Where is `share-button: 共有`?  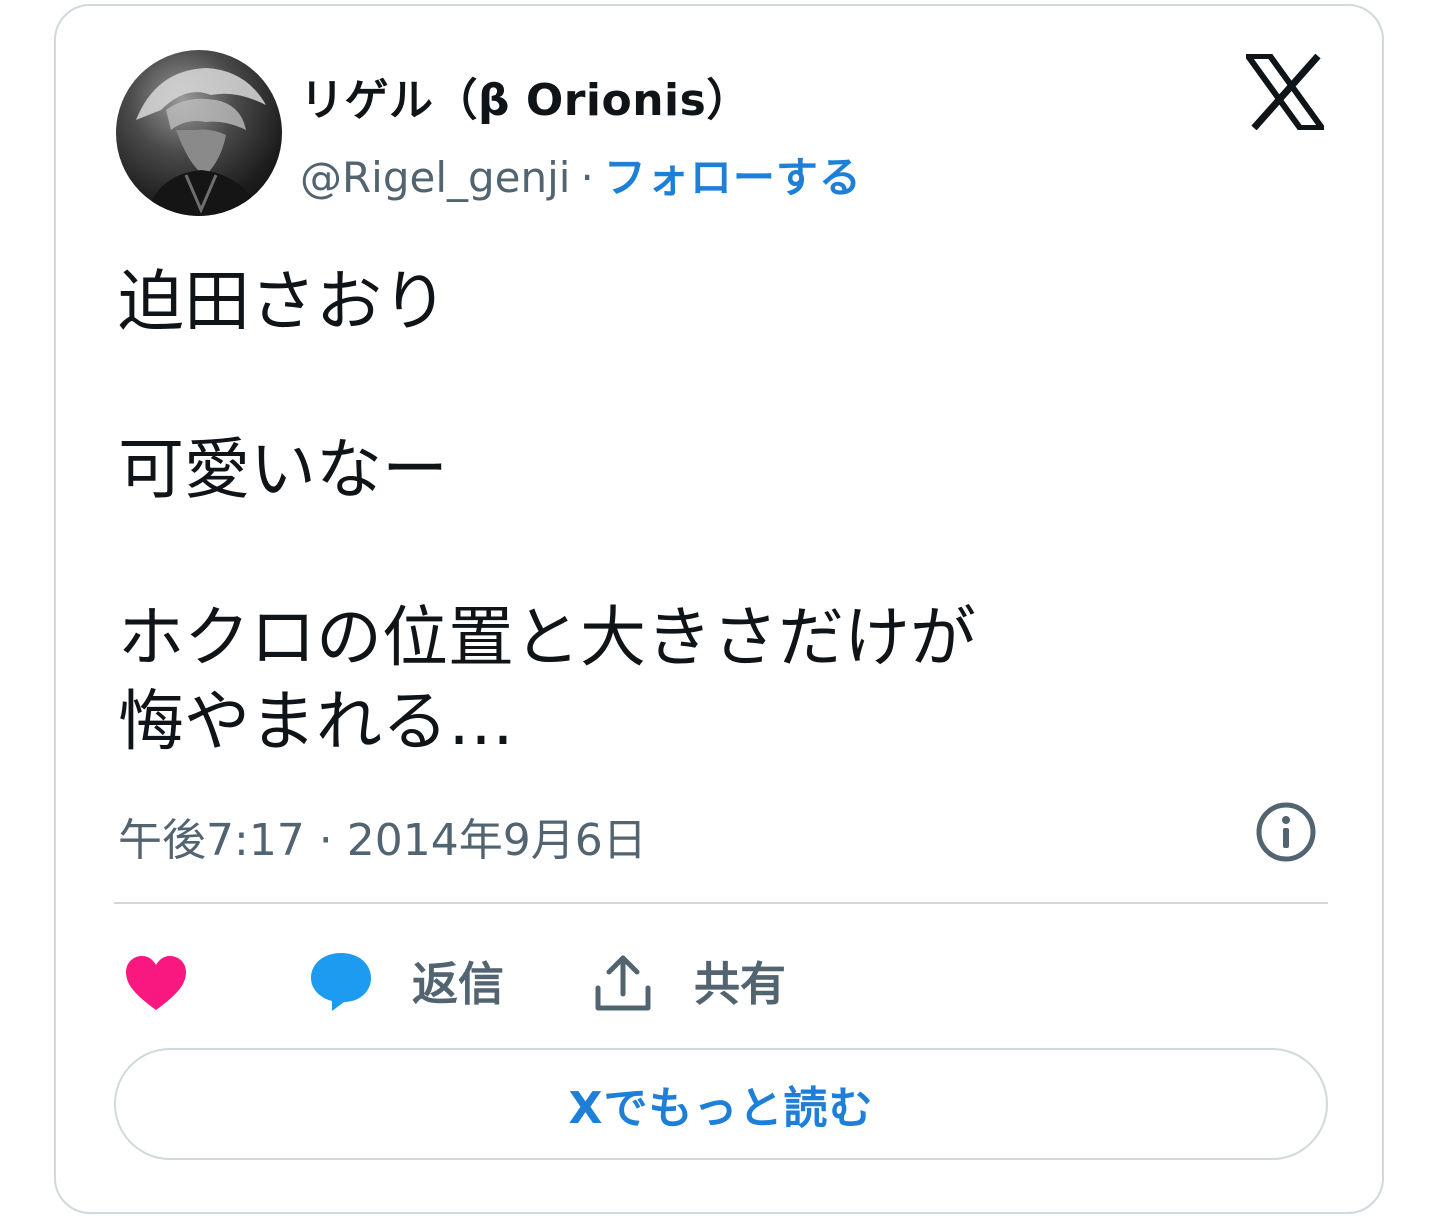 share-button: 共有 is located at coordinates (740, 981).